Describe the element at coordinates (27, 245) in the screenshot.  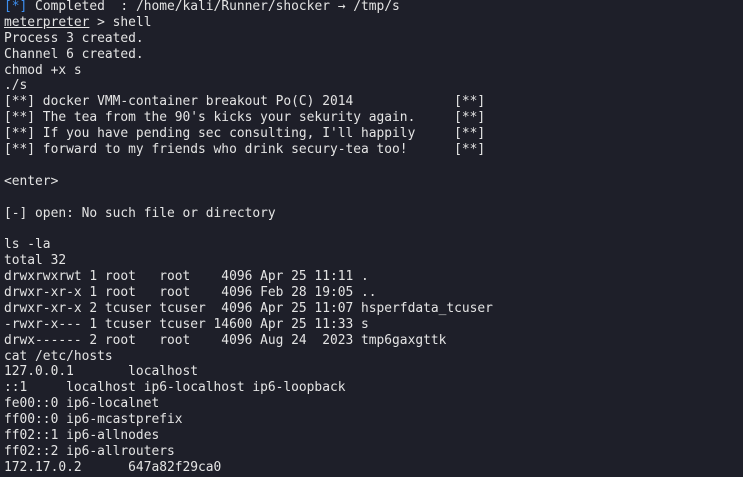
I see `command-ls: ls -la` at that location.